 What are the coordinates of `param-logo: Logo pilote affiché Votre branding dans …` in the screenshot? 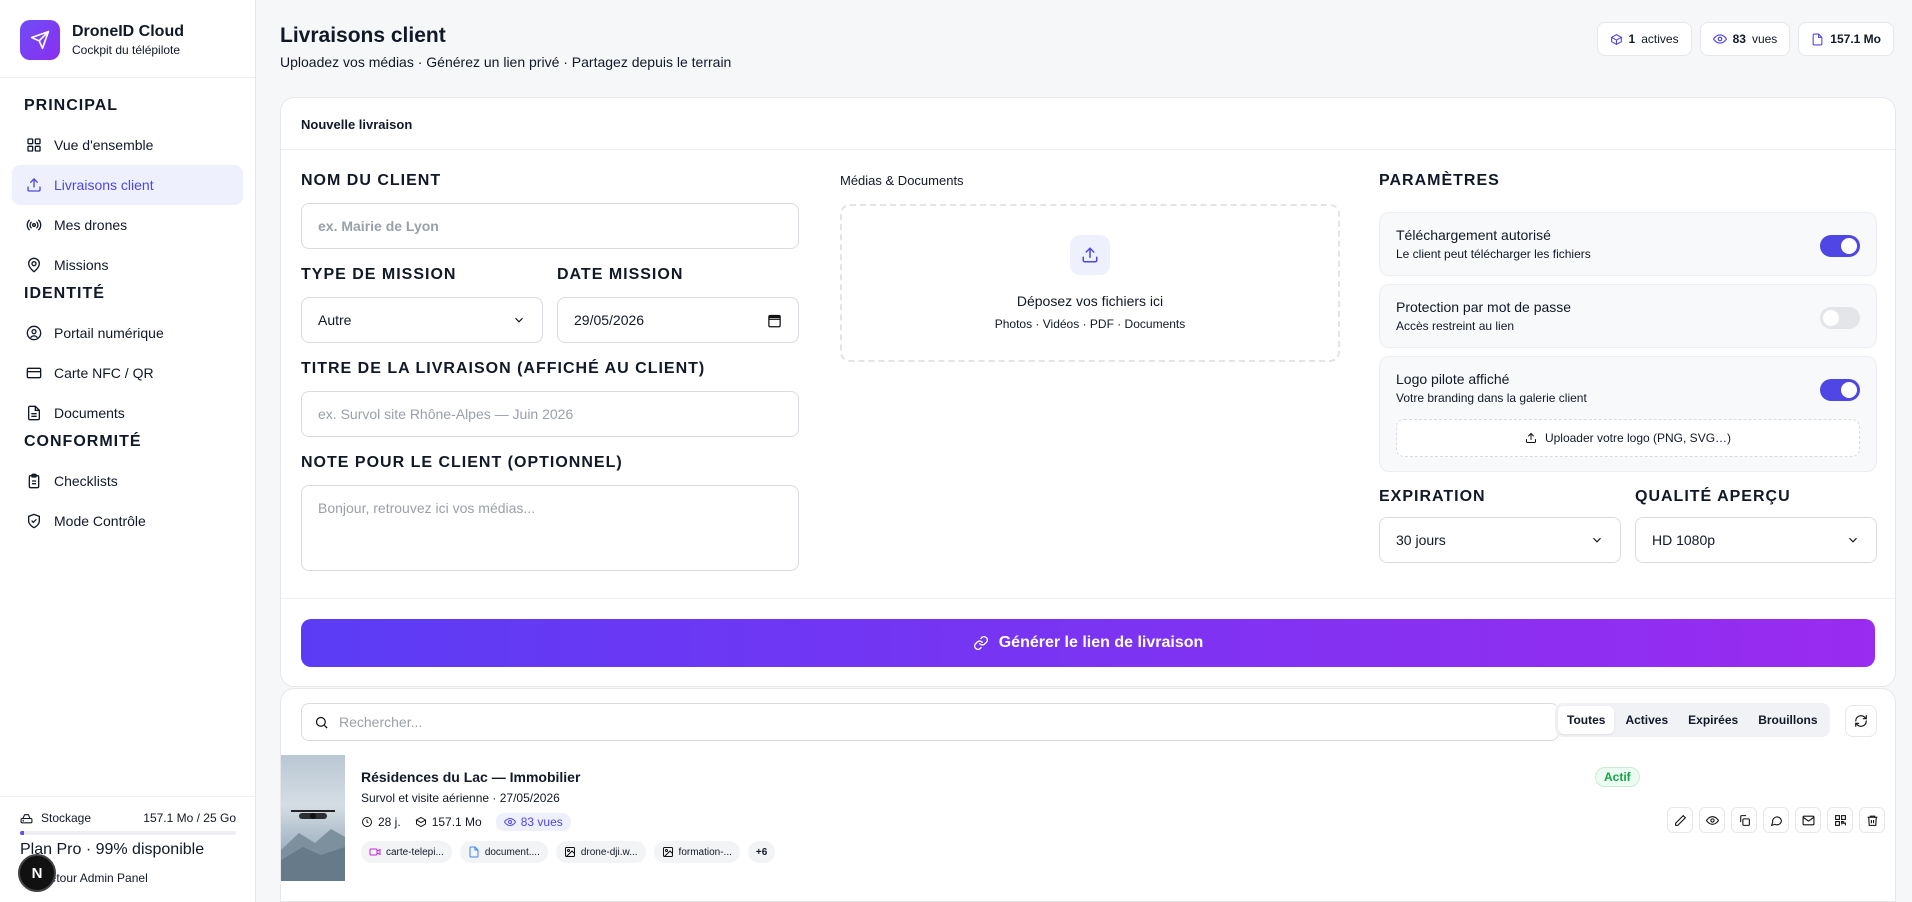 It's located at (1628, 414).